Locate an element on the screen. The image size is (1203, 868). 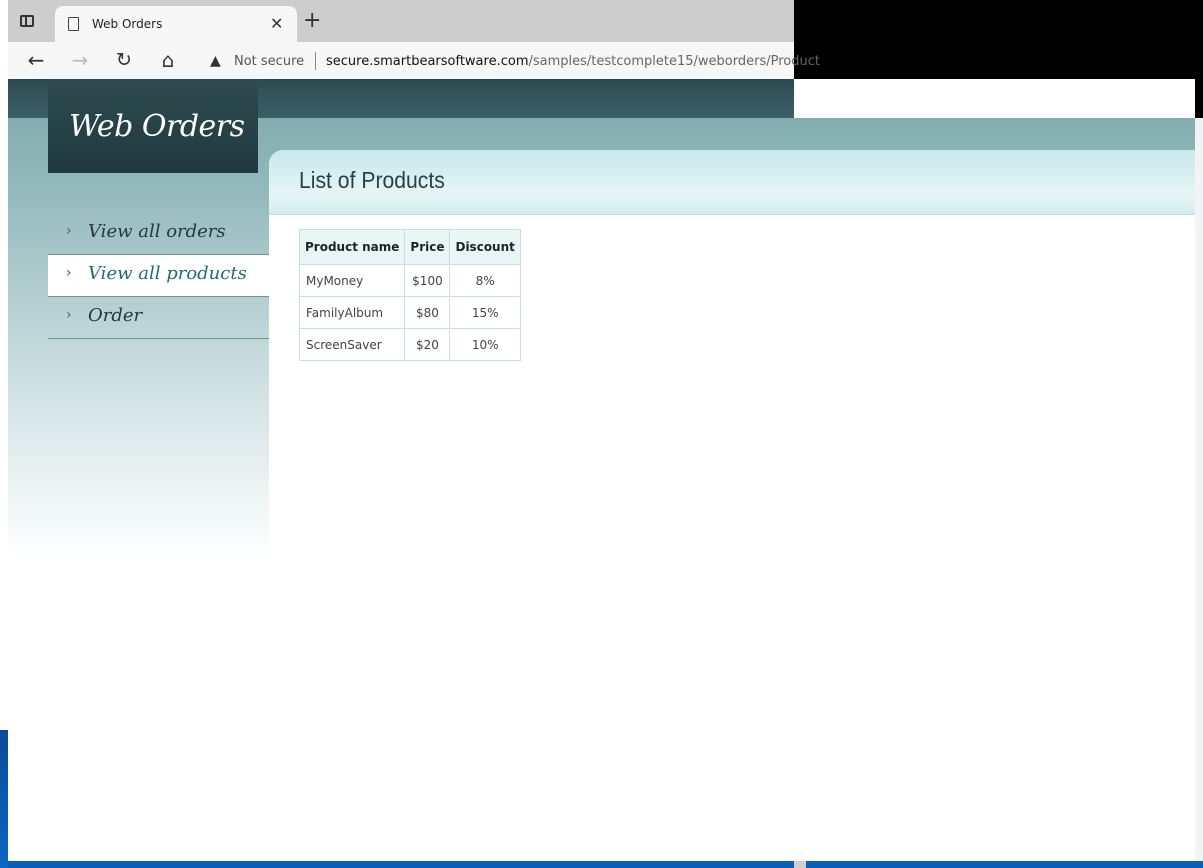
forward-icon: → is located at coordinates (80, 60).